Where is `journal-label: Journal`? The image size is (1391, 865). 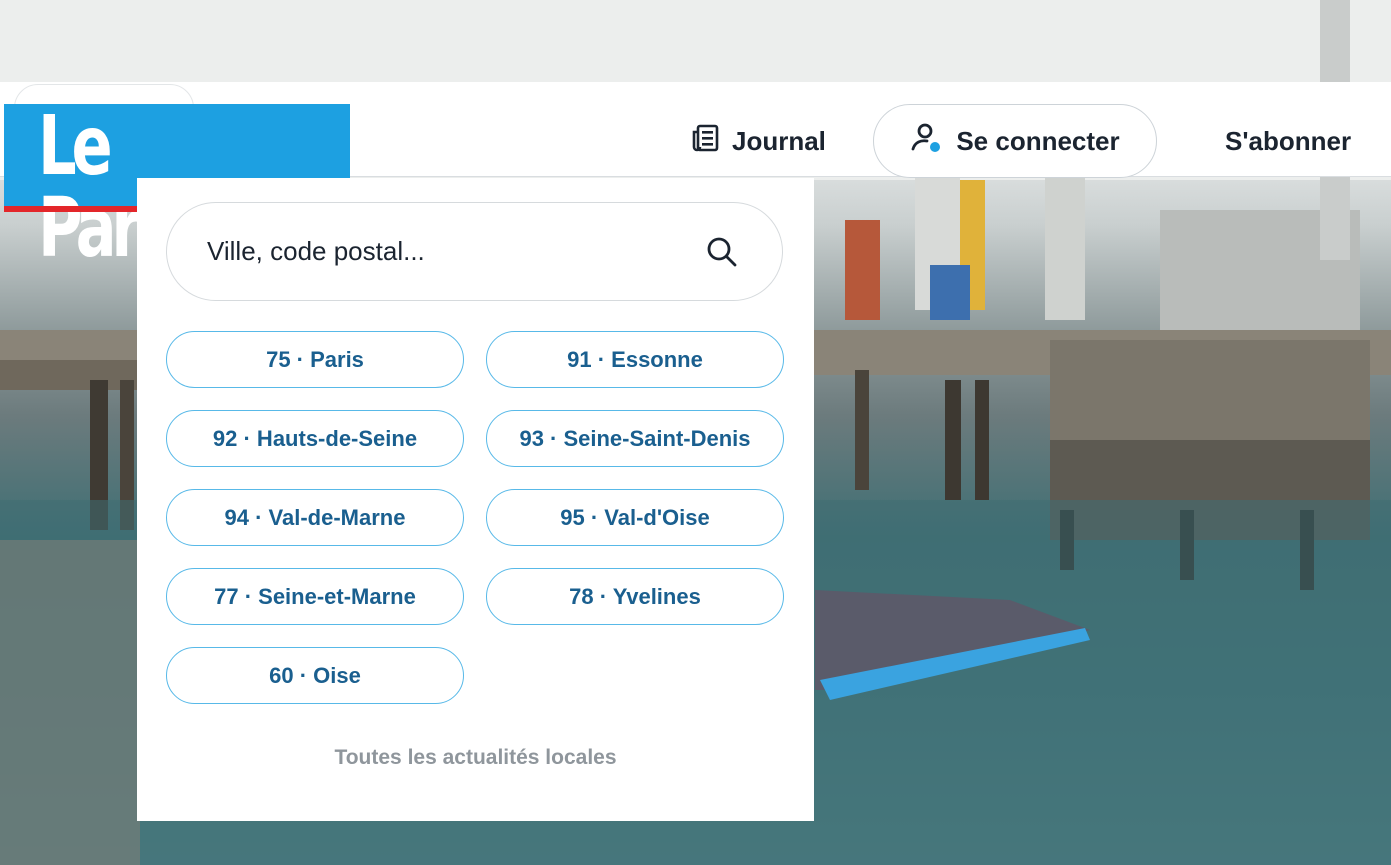
journal-label: Journal is located at coordinates (779, 140).